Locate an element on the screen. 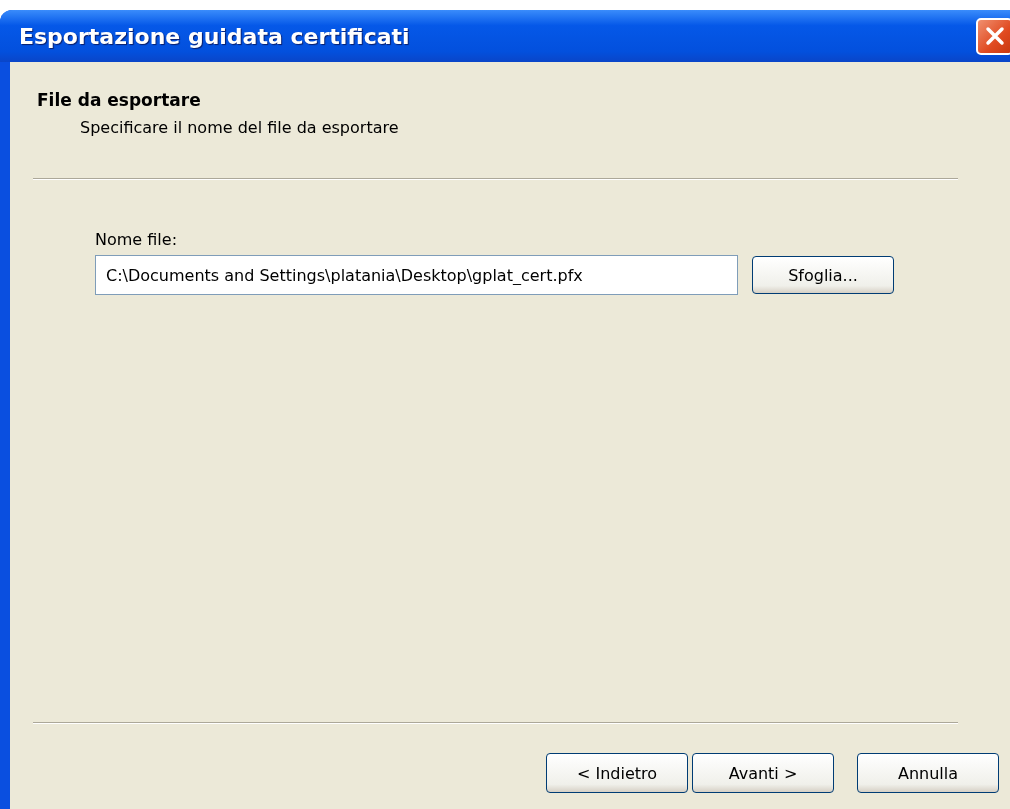 This screenshot has height=809, width=1010. window-title: Esportazione guidata certificati is located at coordinates (214, 36).